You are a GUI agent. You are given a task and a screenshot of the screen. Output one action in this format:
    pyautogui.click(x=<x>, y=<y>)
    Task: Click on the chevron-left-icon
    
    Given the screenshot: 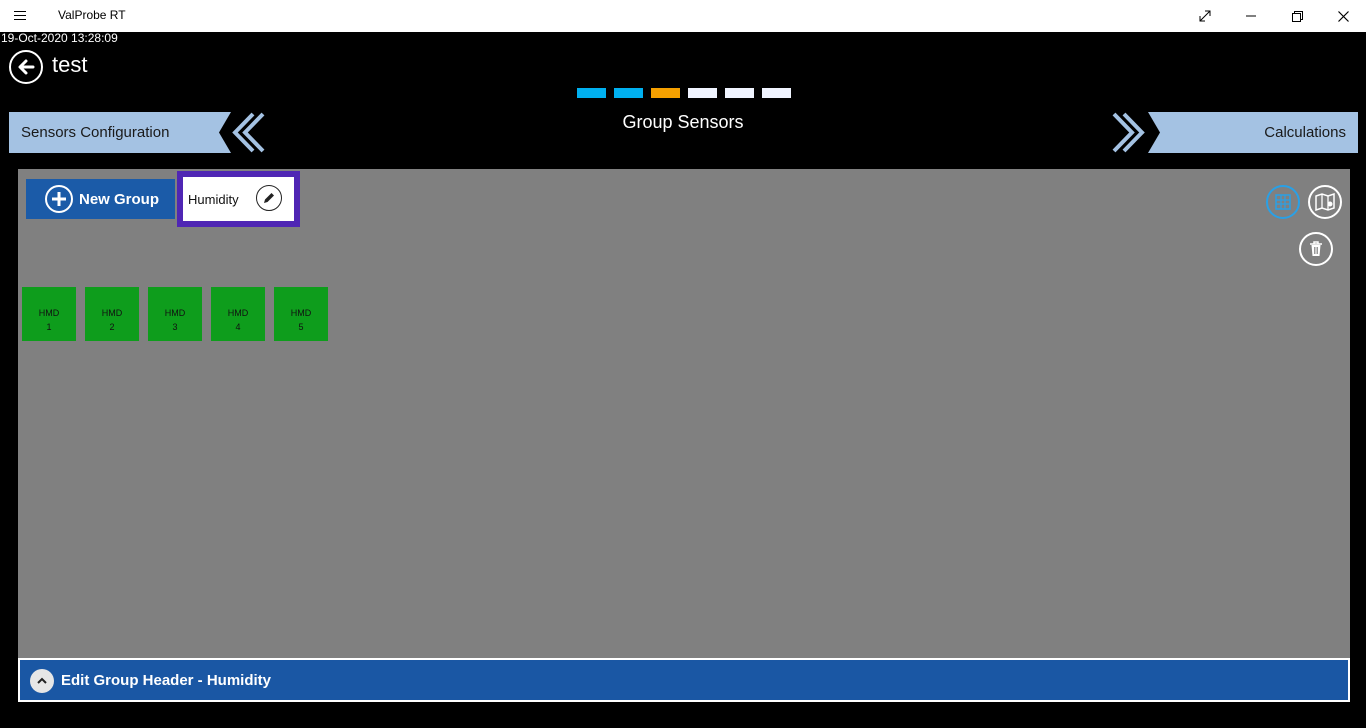 What is the action you would take?
    pyautogui.click(x=244, y=132)
    